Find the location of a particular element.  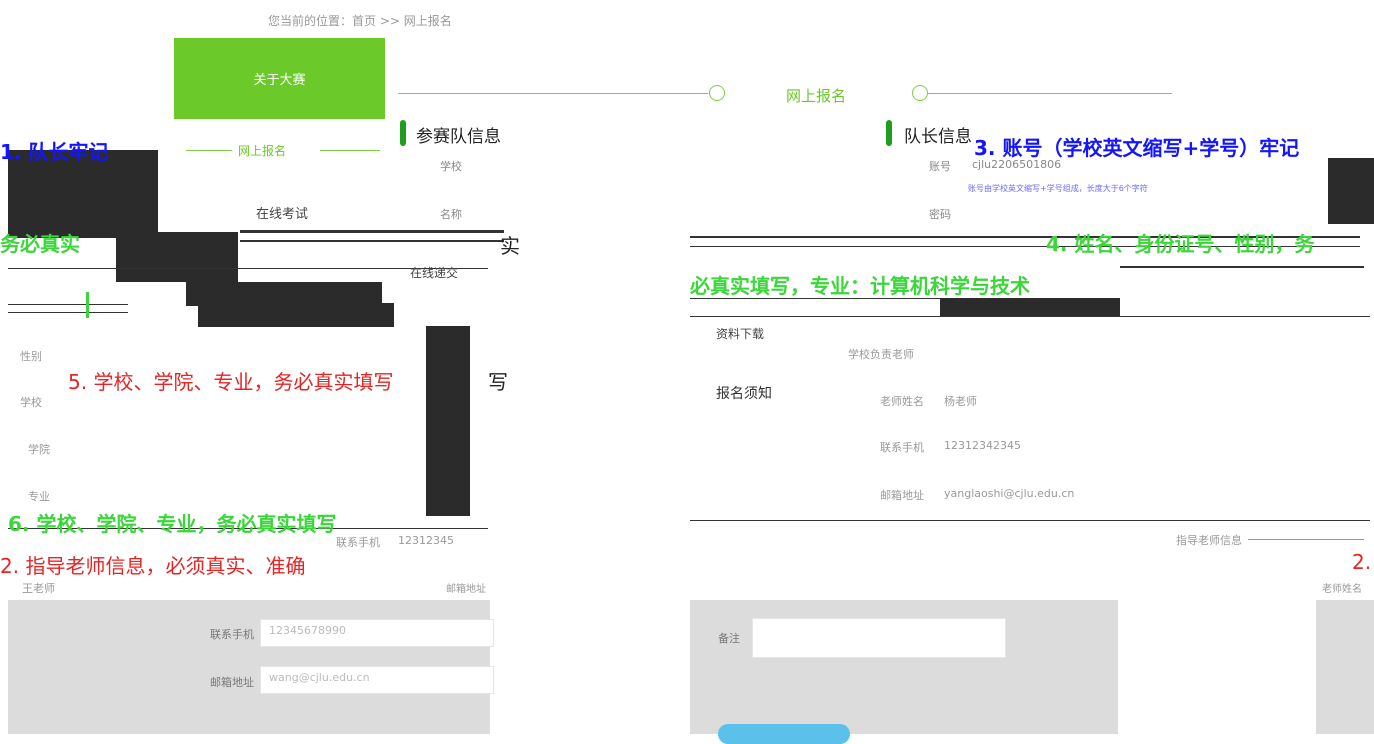

advisor-email-input: wang@cjlu.edu.cn is located at coordinates (377, 680).